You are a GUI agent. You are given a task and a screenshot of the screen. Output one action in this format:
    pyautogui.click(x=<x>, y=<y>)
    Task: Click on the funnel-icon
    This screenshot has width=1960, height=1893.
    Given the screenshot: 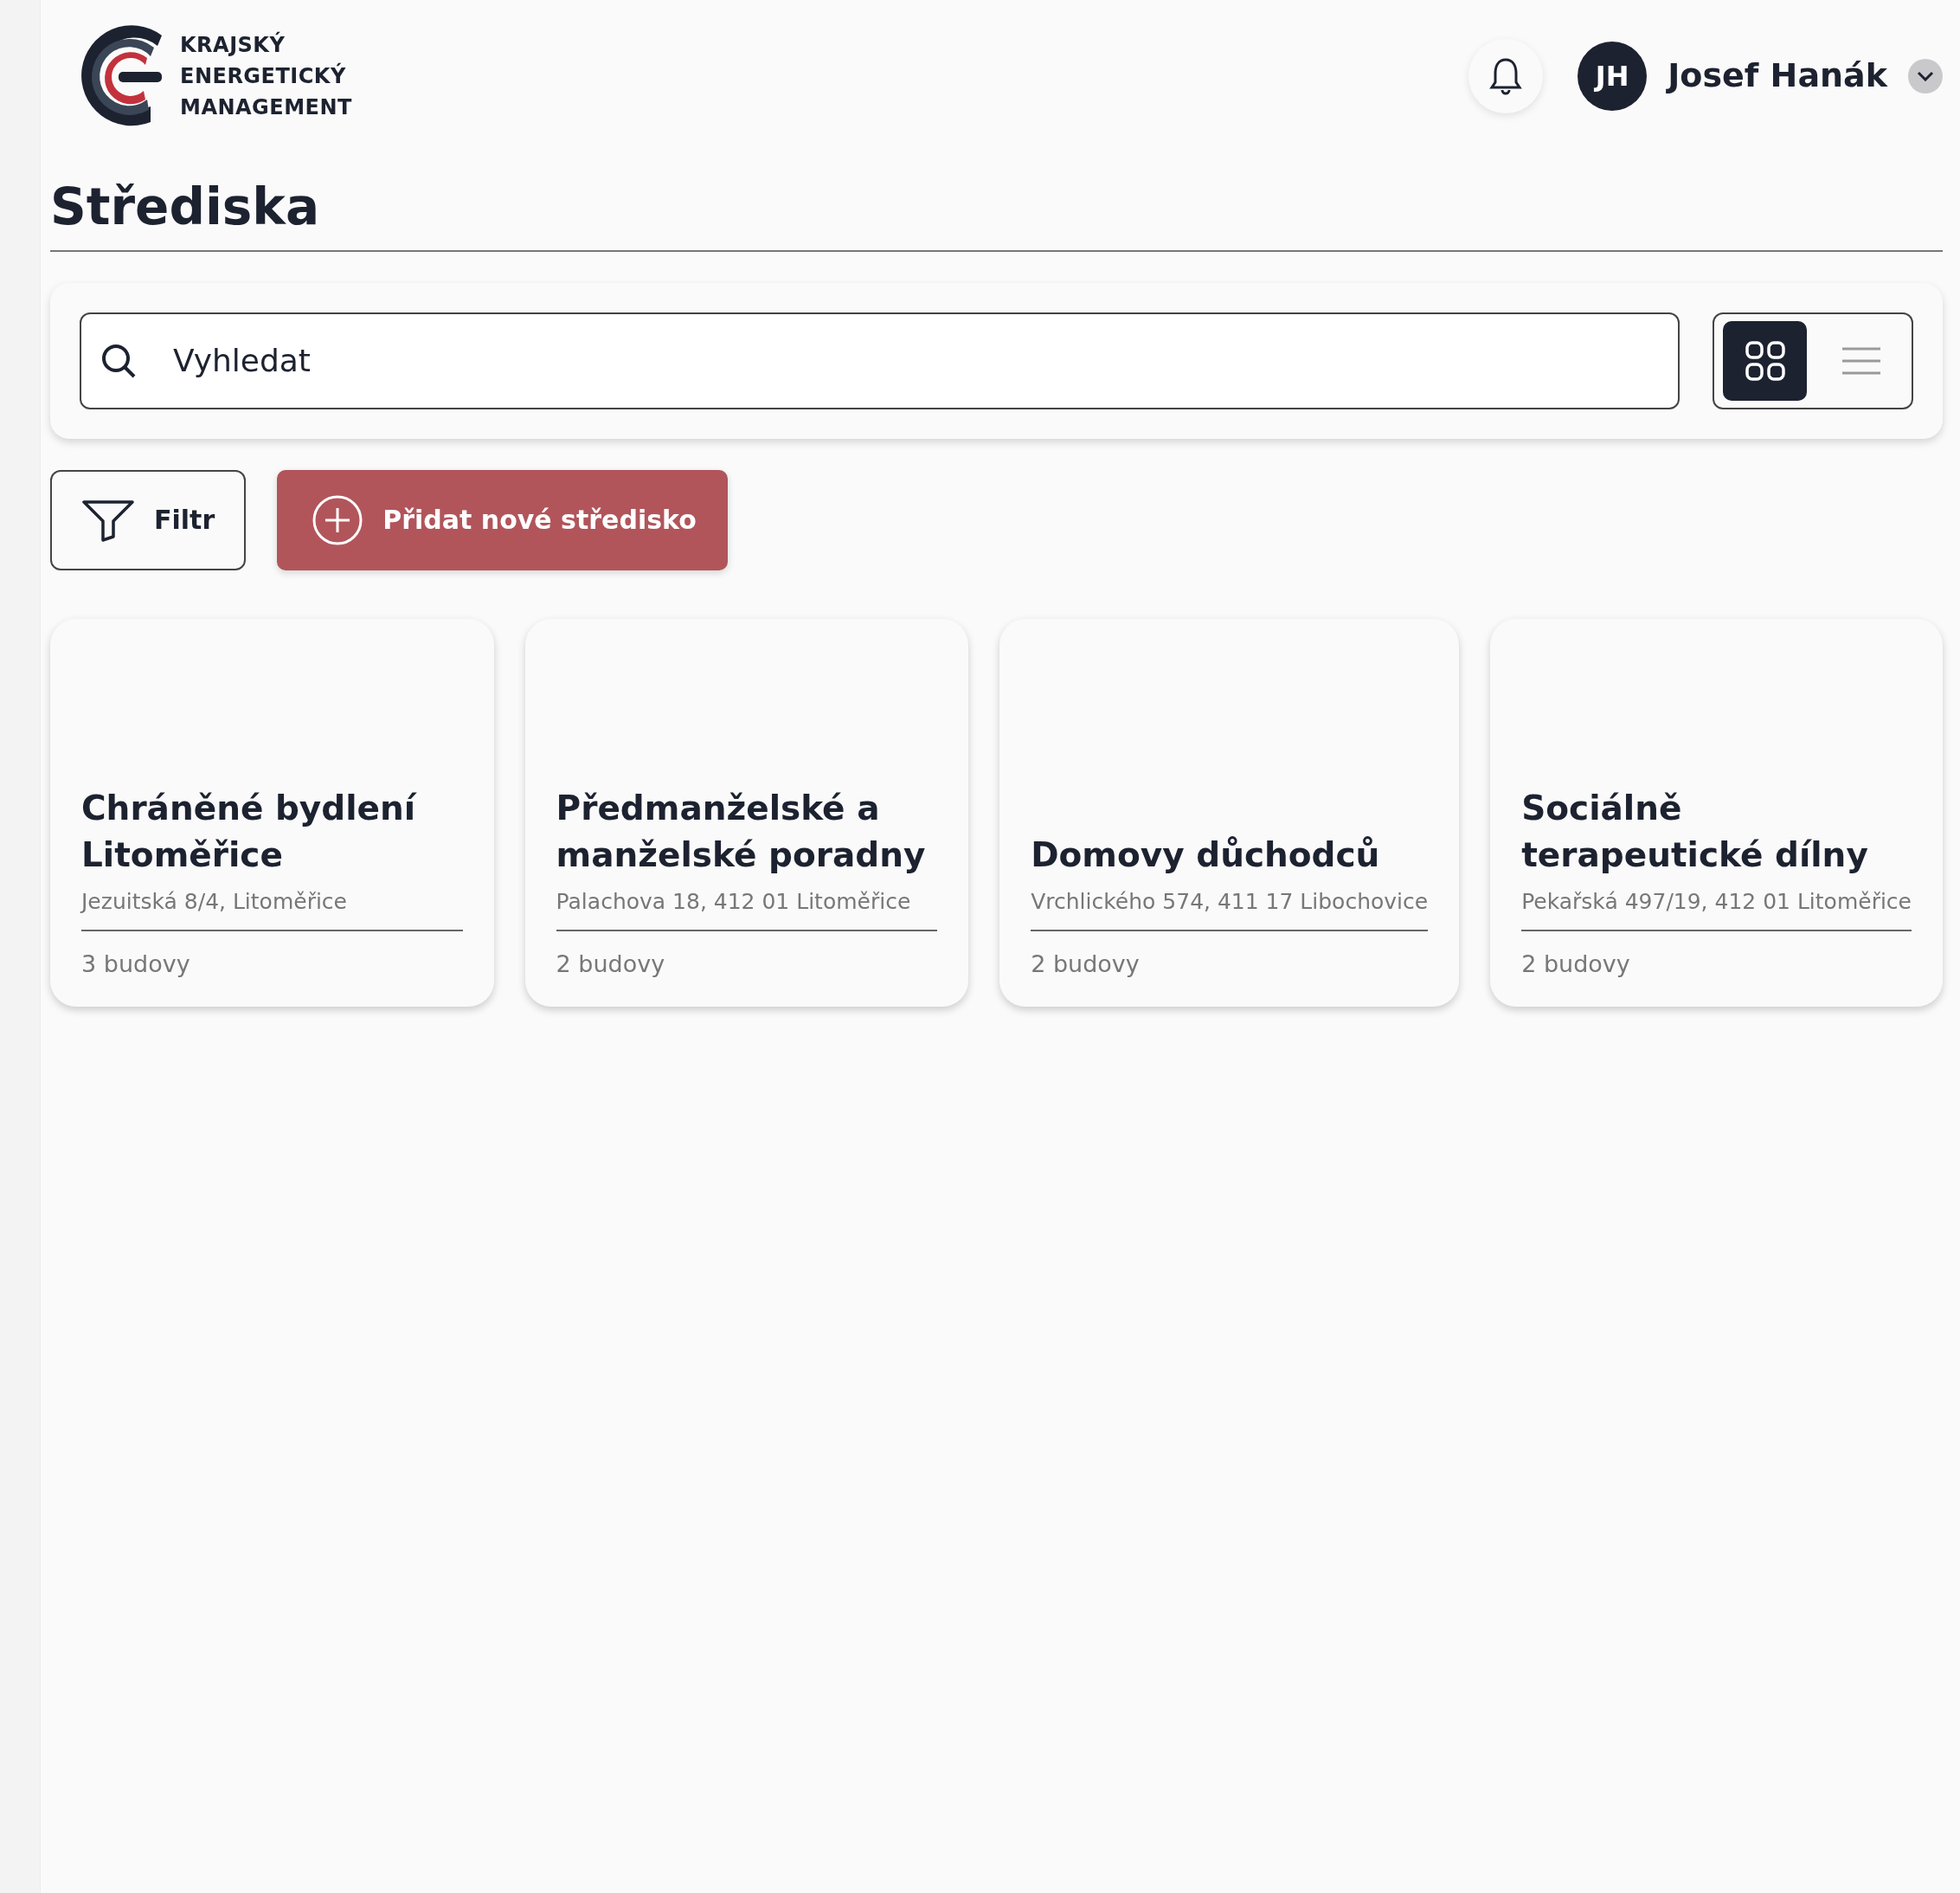 What is the action you would take?
    pyautogui.click(x=108, y=520)
    